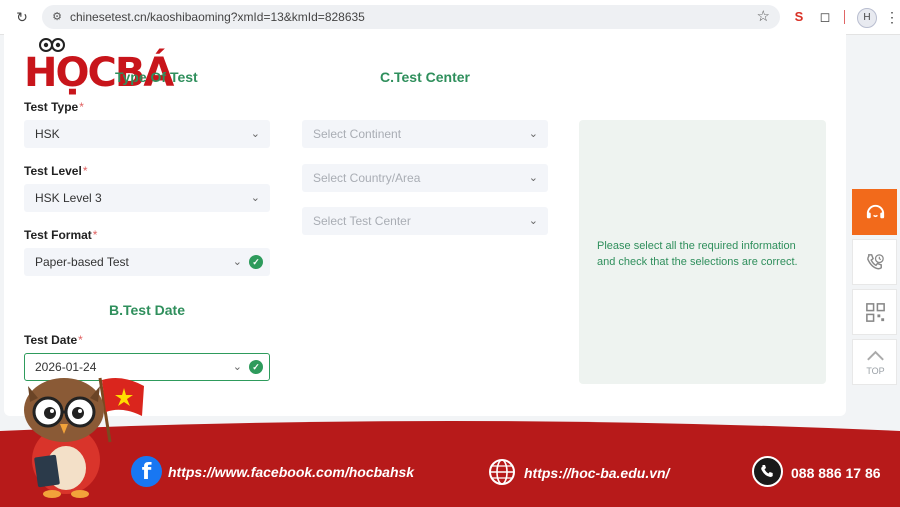 The height and width of the screenshot is (507, 900). I want to click on headset-icon, so click(875, 211).